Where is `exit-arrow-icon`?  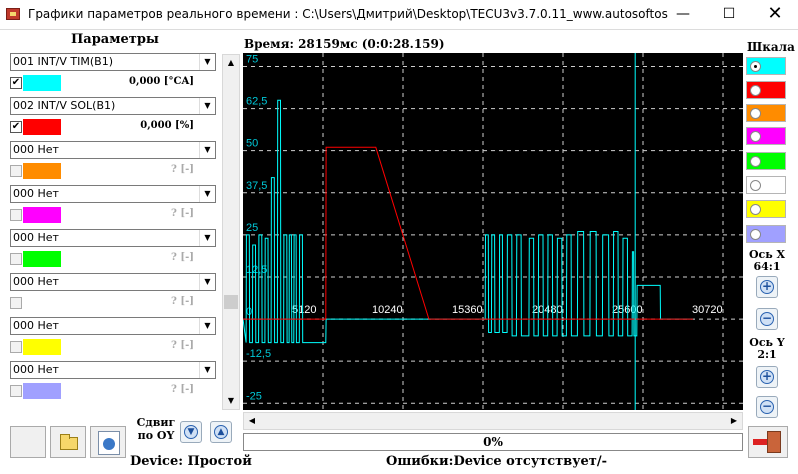 exit-arrow-icon is located at coordinates (760, 442).